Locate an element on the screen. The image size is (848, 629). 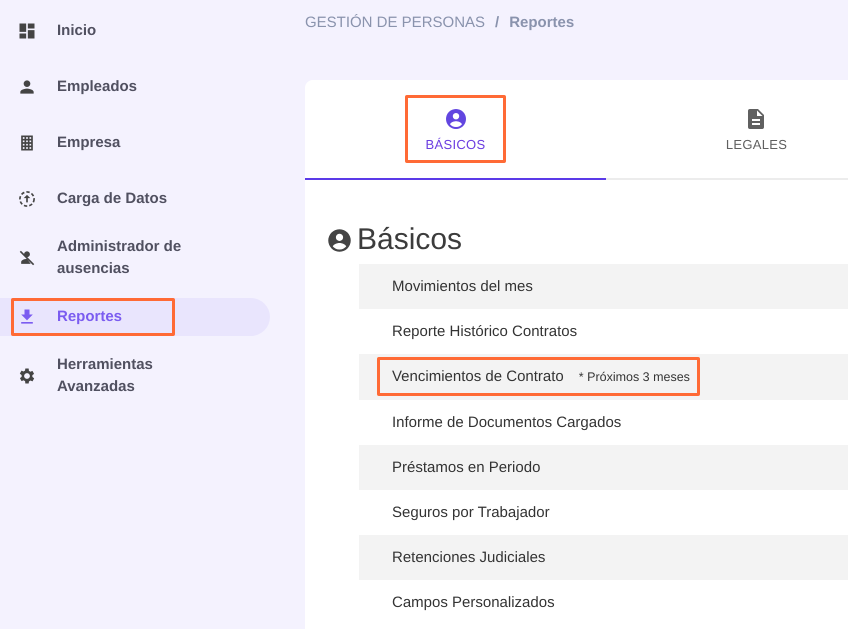
section-title: Básicos is located at coordinates (409, 240).